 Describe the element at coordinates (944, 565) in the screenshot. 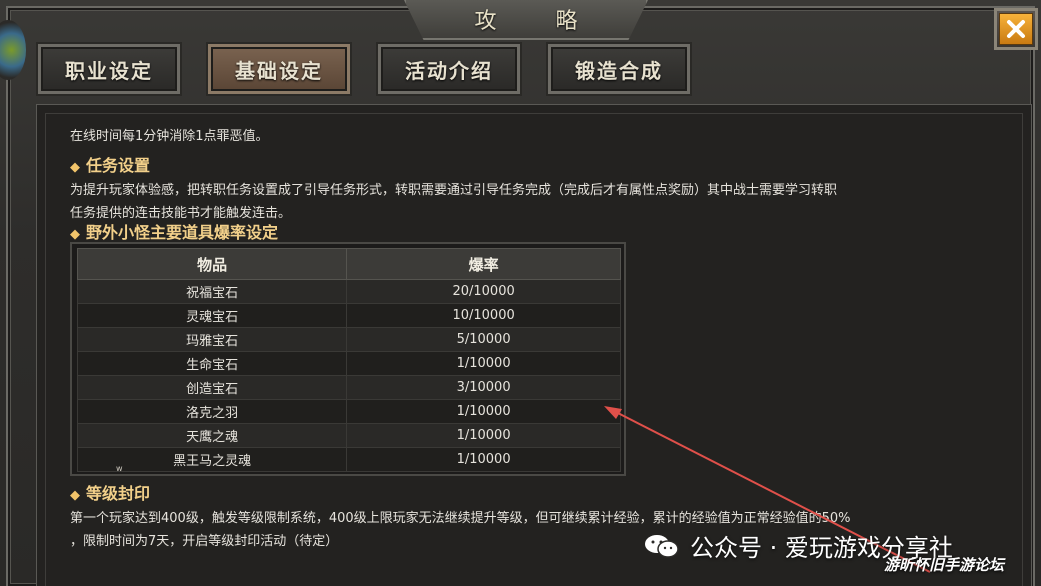

I see `forum-watermark: 游昕怀旧手游论坛` at that location.